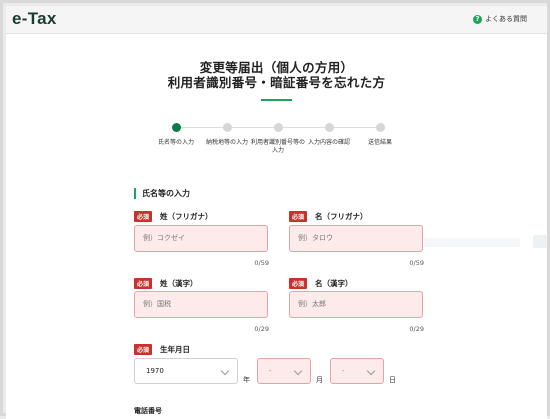 The height and width of the screenshot is (419, 550). What do you see at coordinates (416, 329) in the screenshot?
I see `mei-kanji-counter: 0/29` at bounding box center [416, 329].